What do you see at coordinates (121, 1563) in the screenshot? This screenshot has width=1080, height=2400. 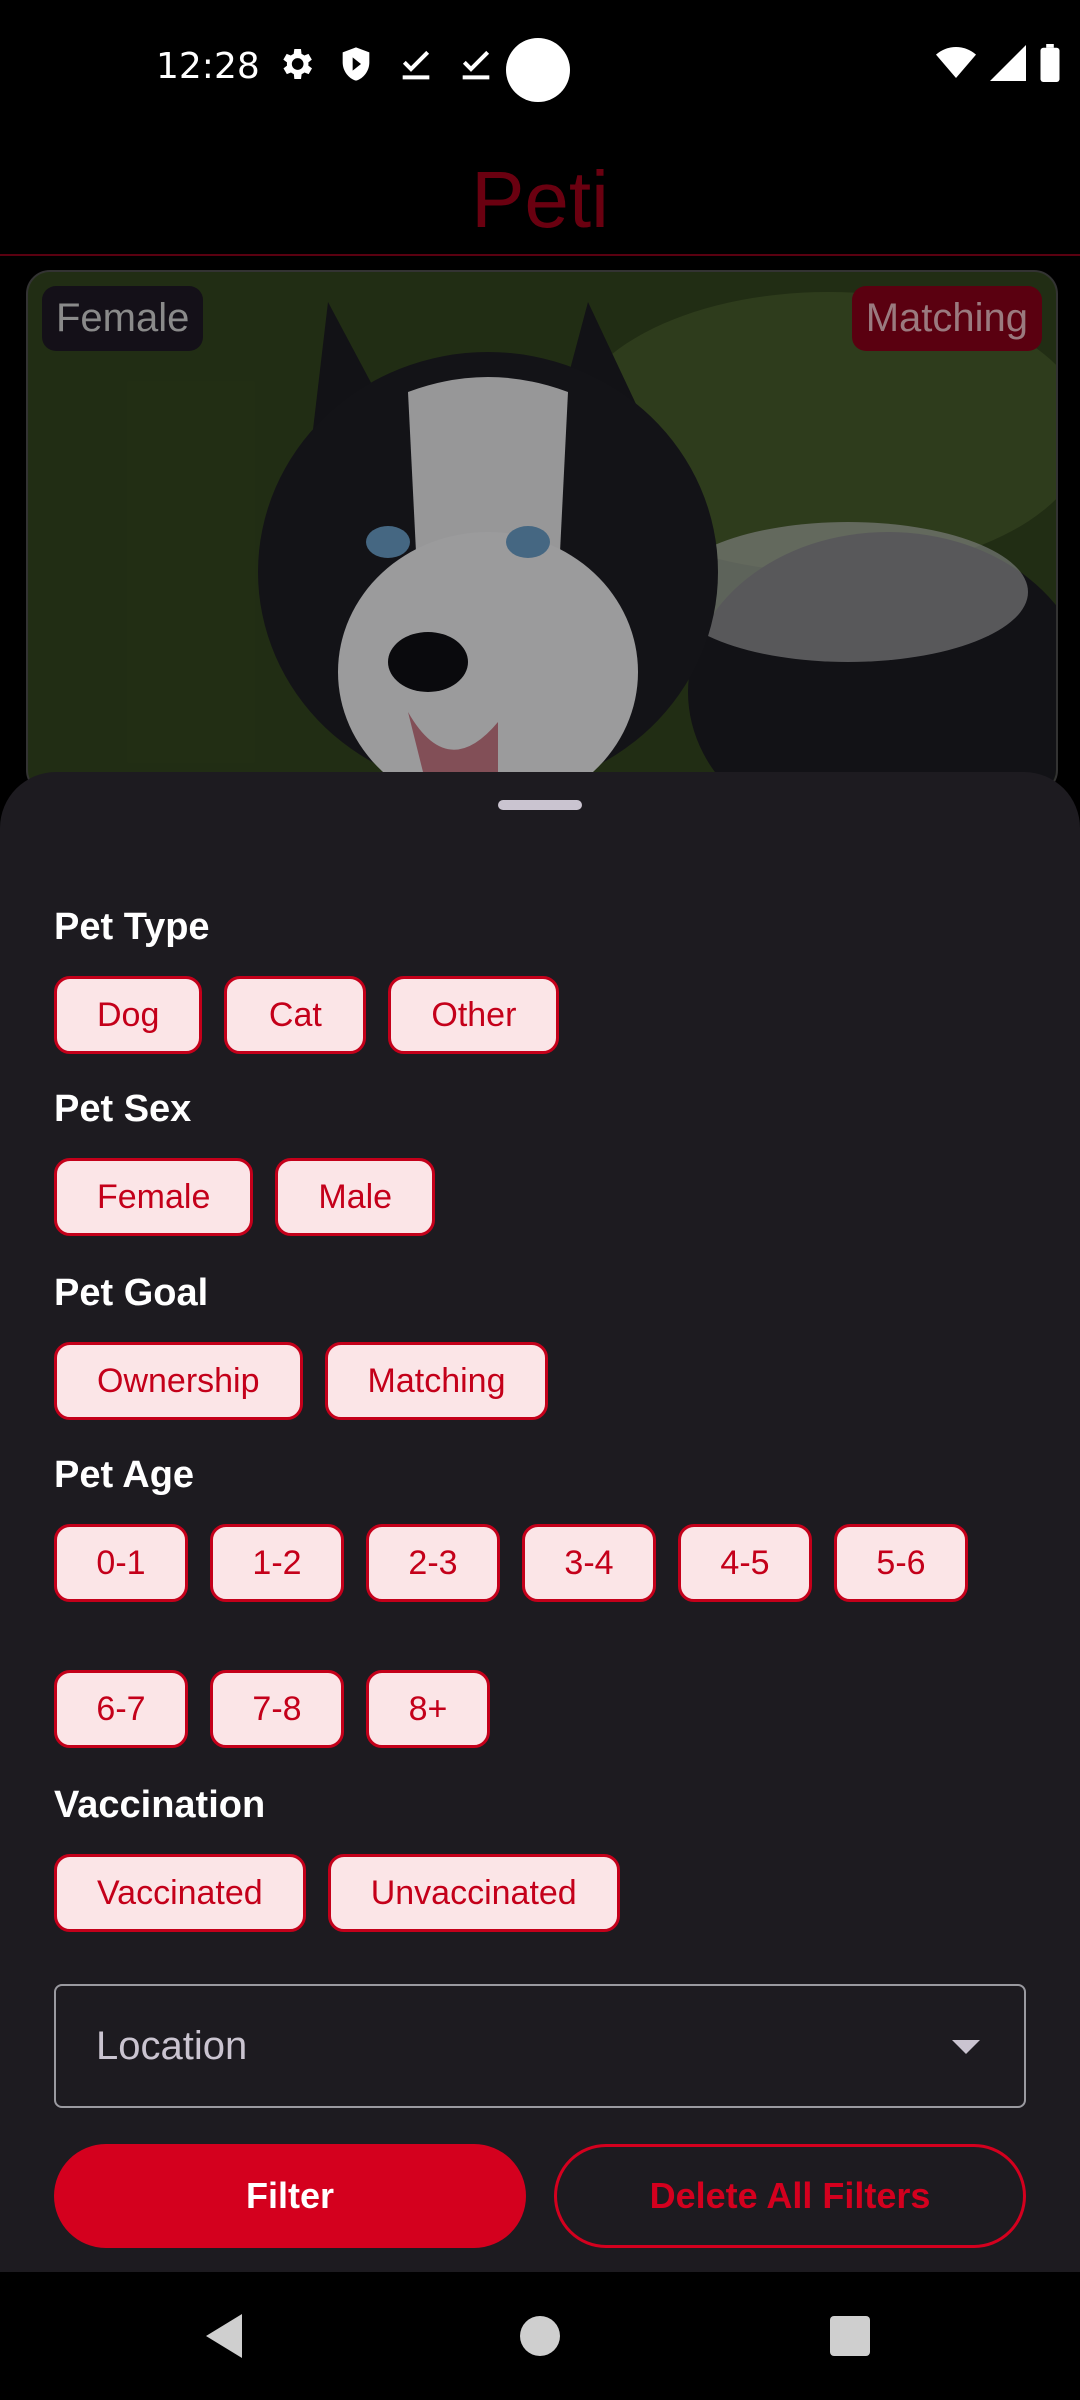 I see `chip-age-0-1: 0-1` at bounding box center [121, 1563].